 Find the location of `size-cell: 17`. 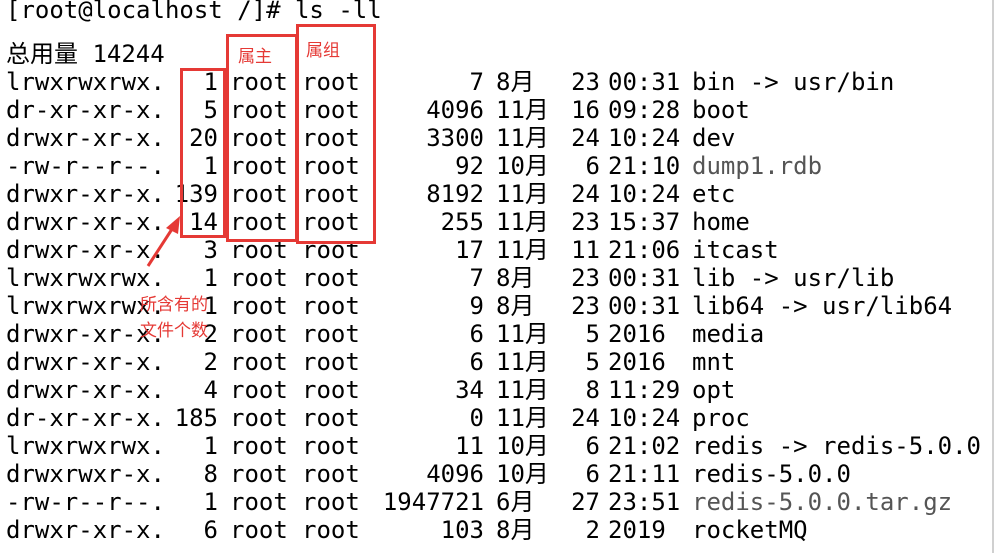

size-cell: 17 is located at coordinates (469, 250).